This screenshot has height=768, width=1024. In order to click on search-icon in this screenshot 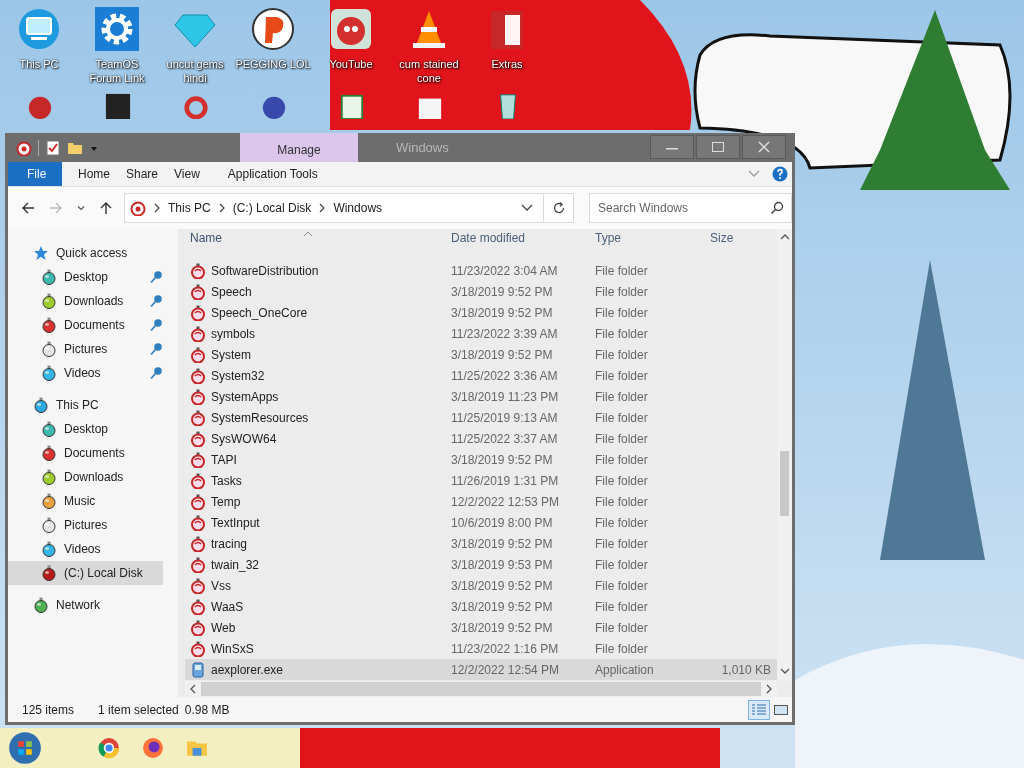, I will do `click(777, 208)`.